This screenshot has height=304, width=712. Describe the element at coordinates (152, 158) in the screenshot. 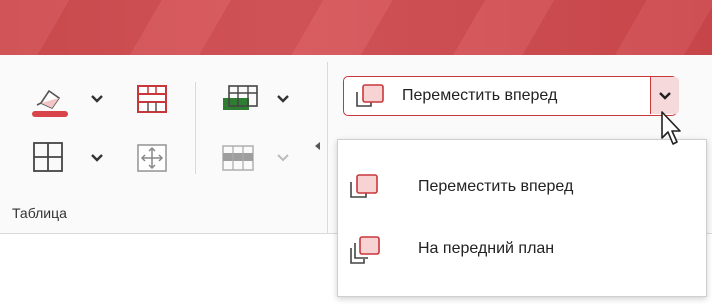

I see `move-table-icon` at that location.